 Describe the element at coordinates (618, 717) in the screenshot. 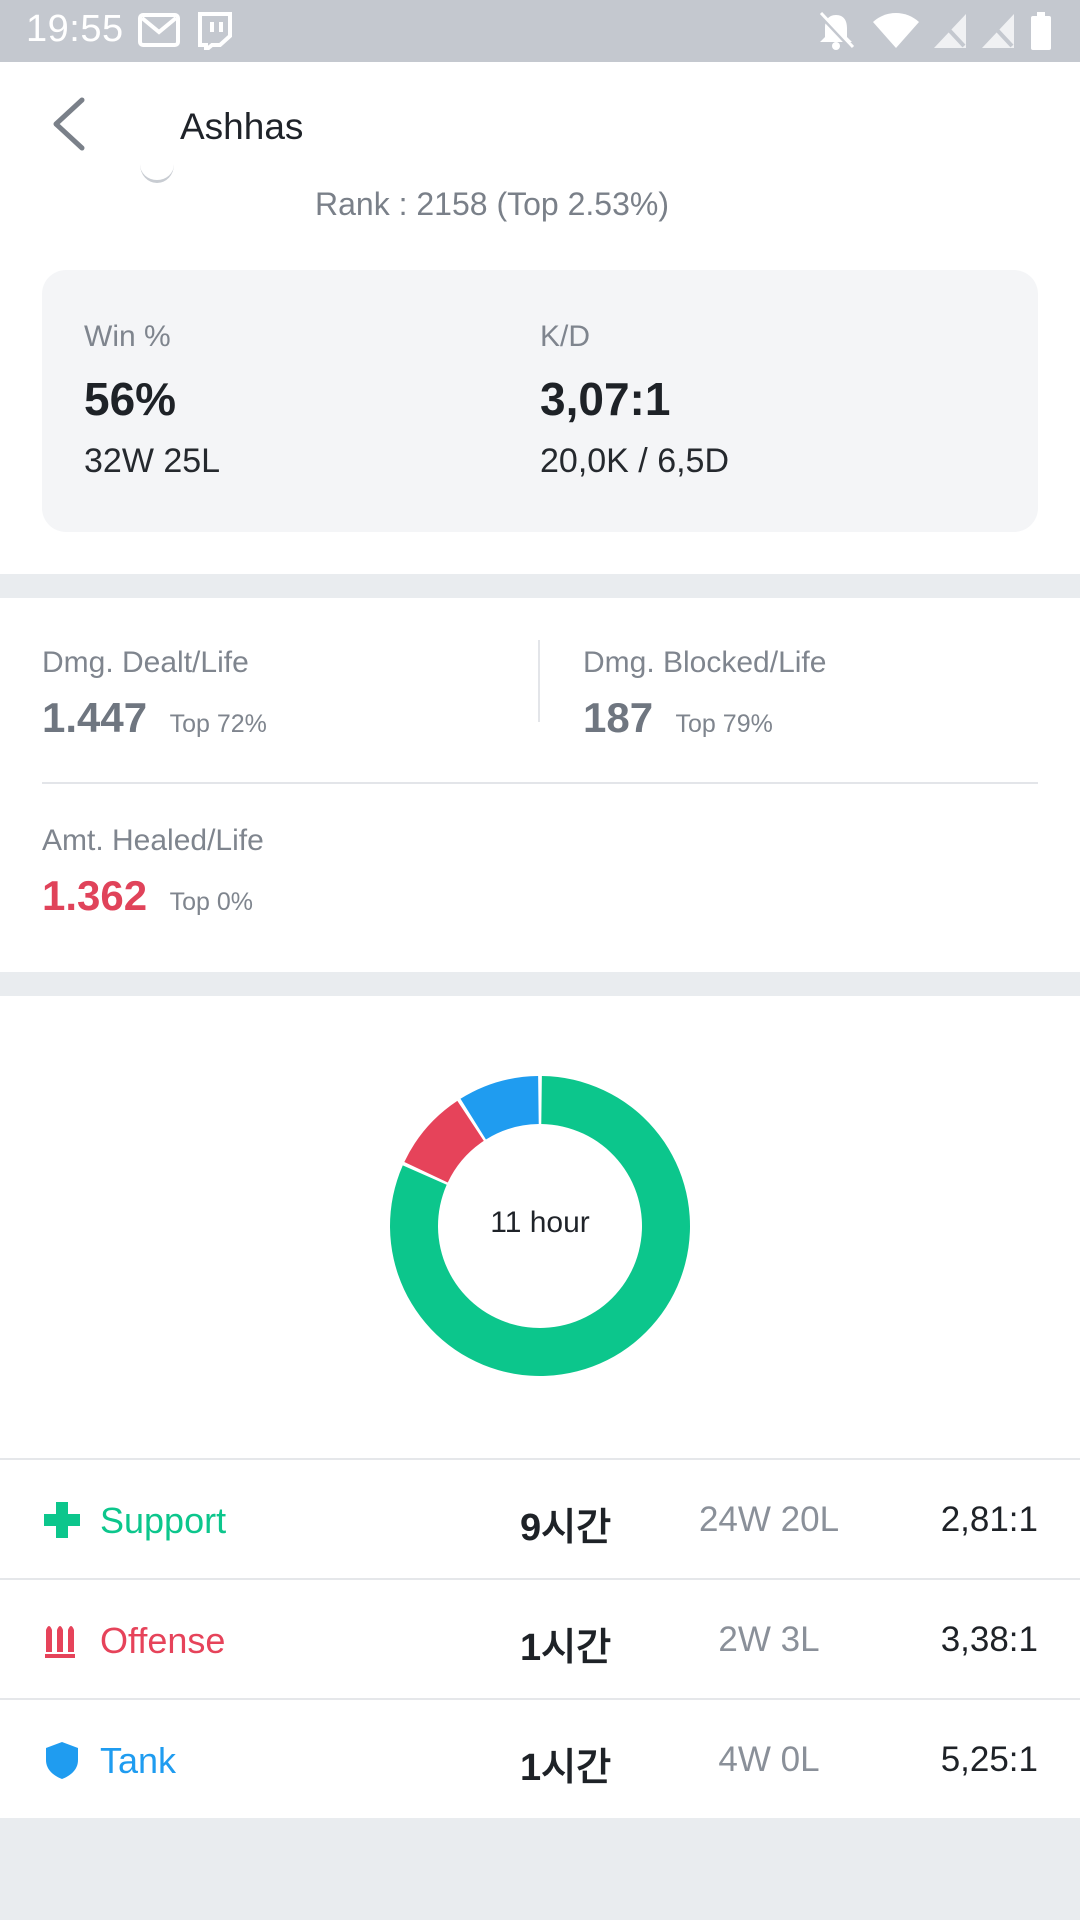

I see `dmg-blocked-value: 187` at that location.